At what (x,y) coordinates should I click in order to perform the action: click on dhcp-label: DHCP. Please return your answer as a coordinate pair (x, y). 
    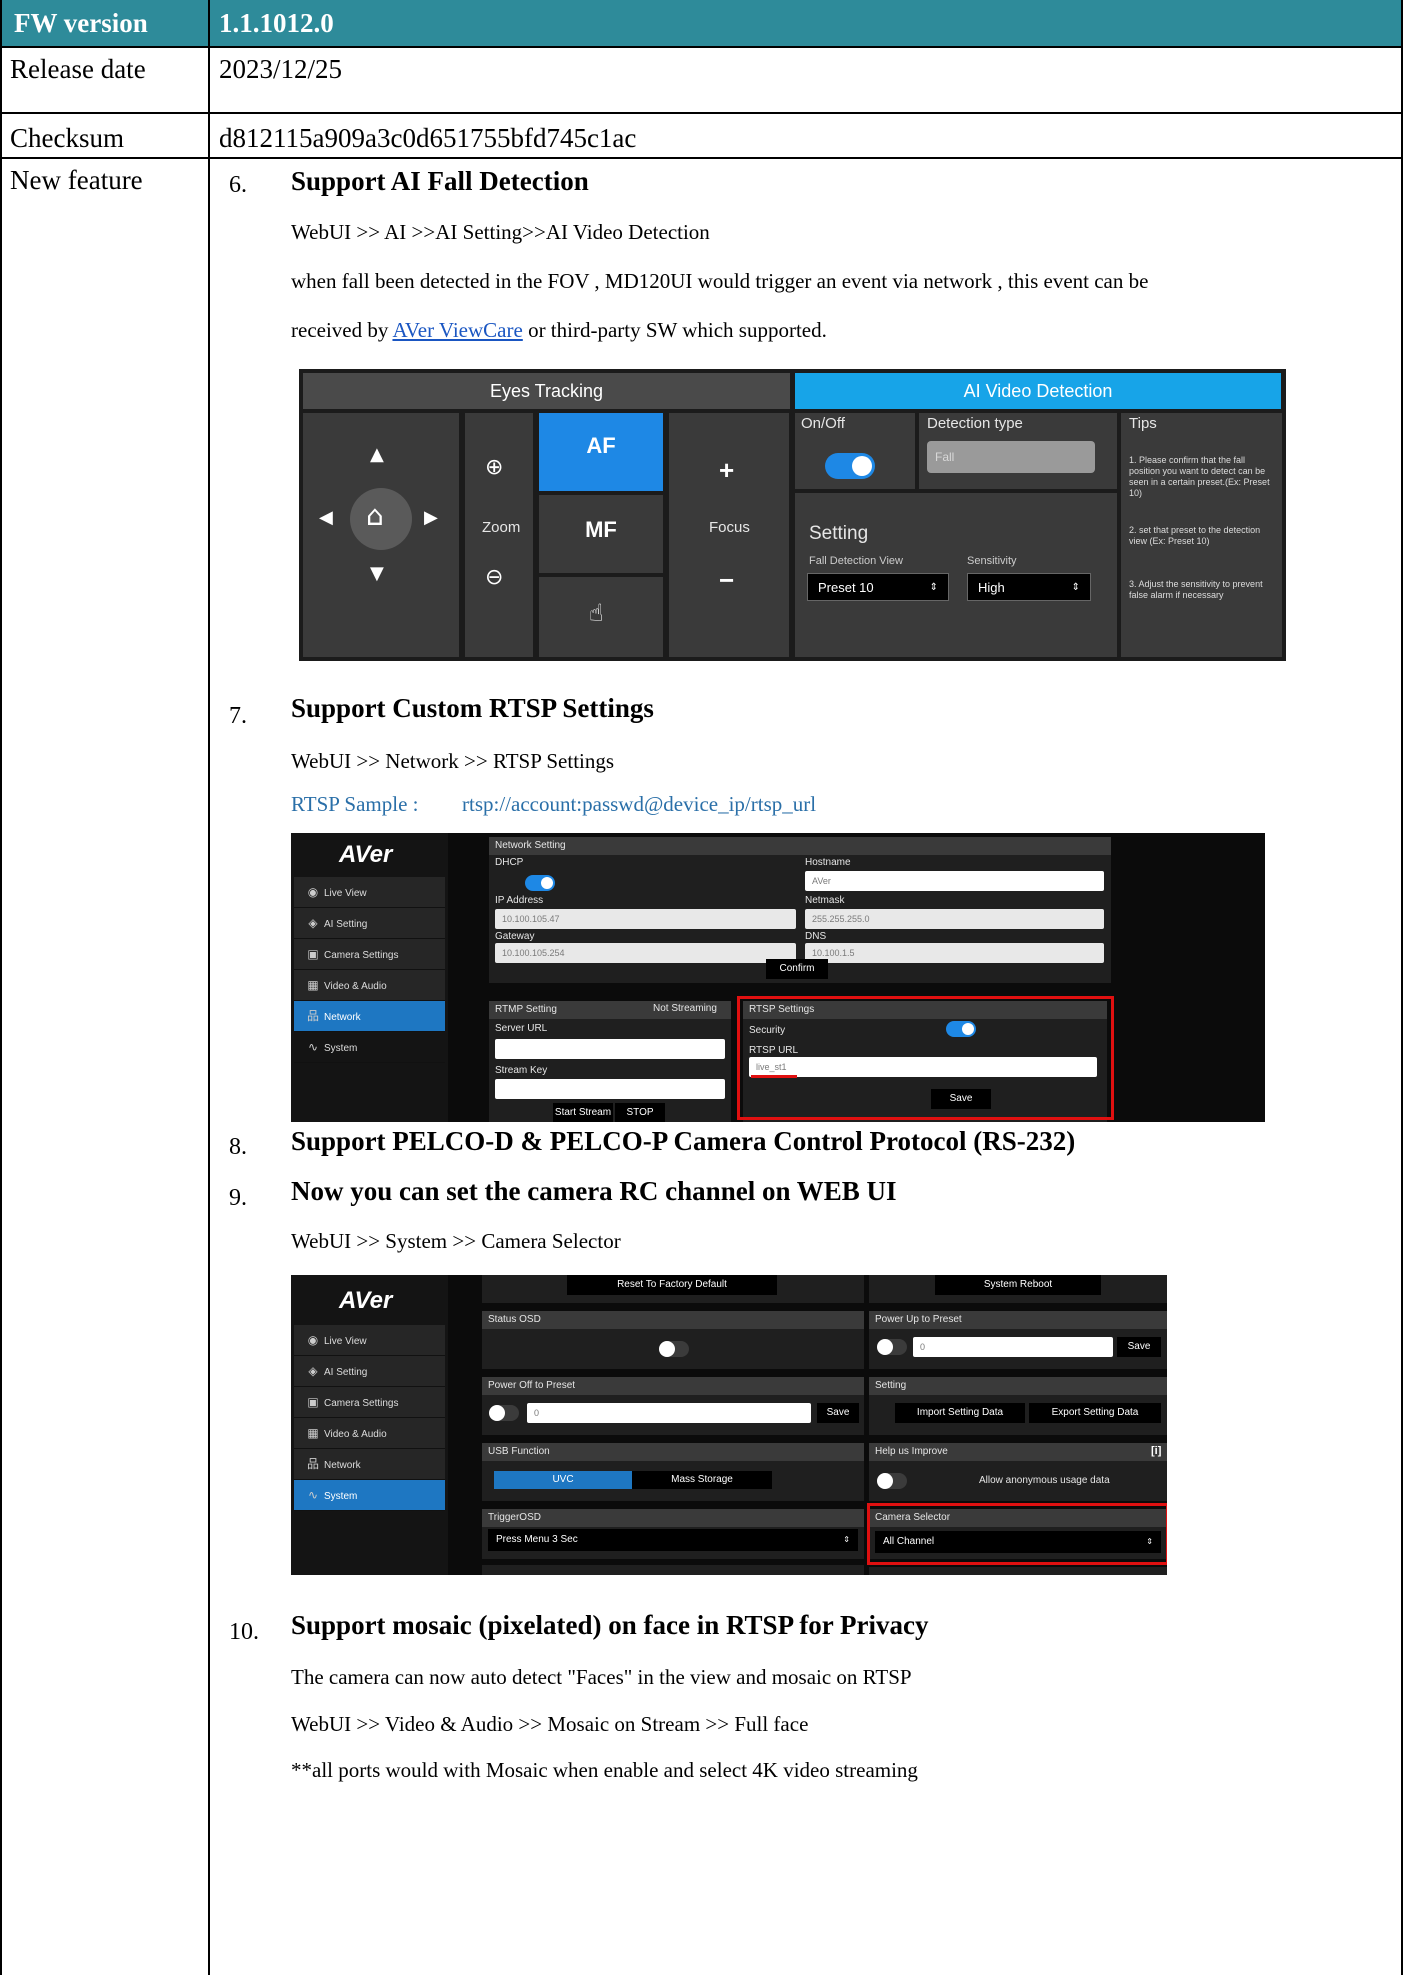
    Looking at the image, I should click on (509, 862).